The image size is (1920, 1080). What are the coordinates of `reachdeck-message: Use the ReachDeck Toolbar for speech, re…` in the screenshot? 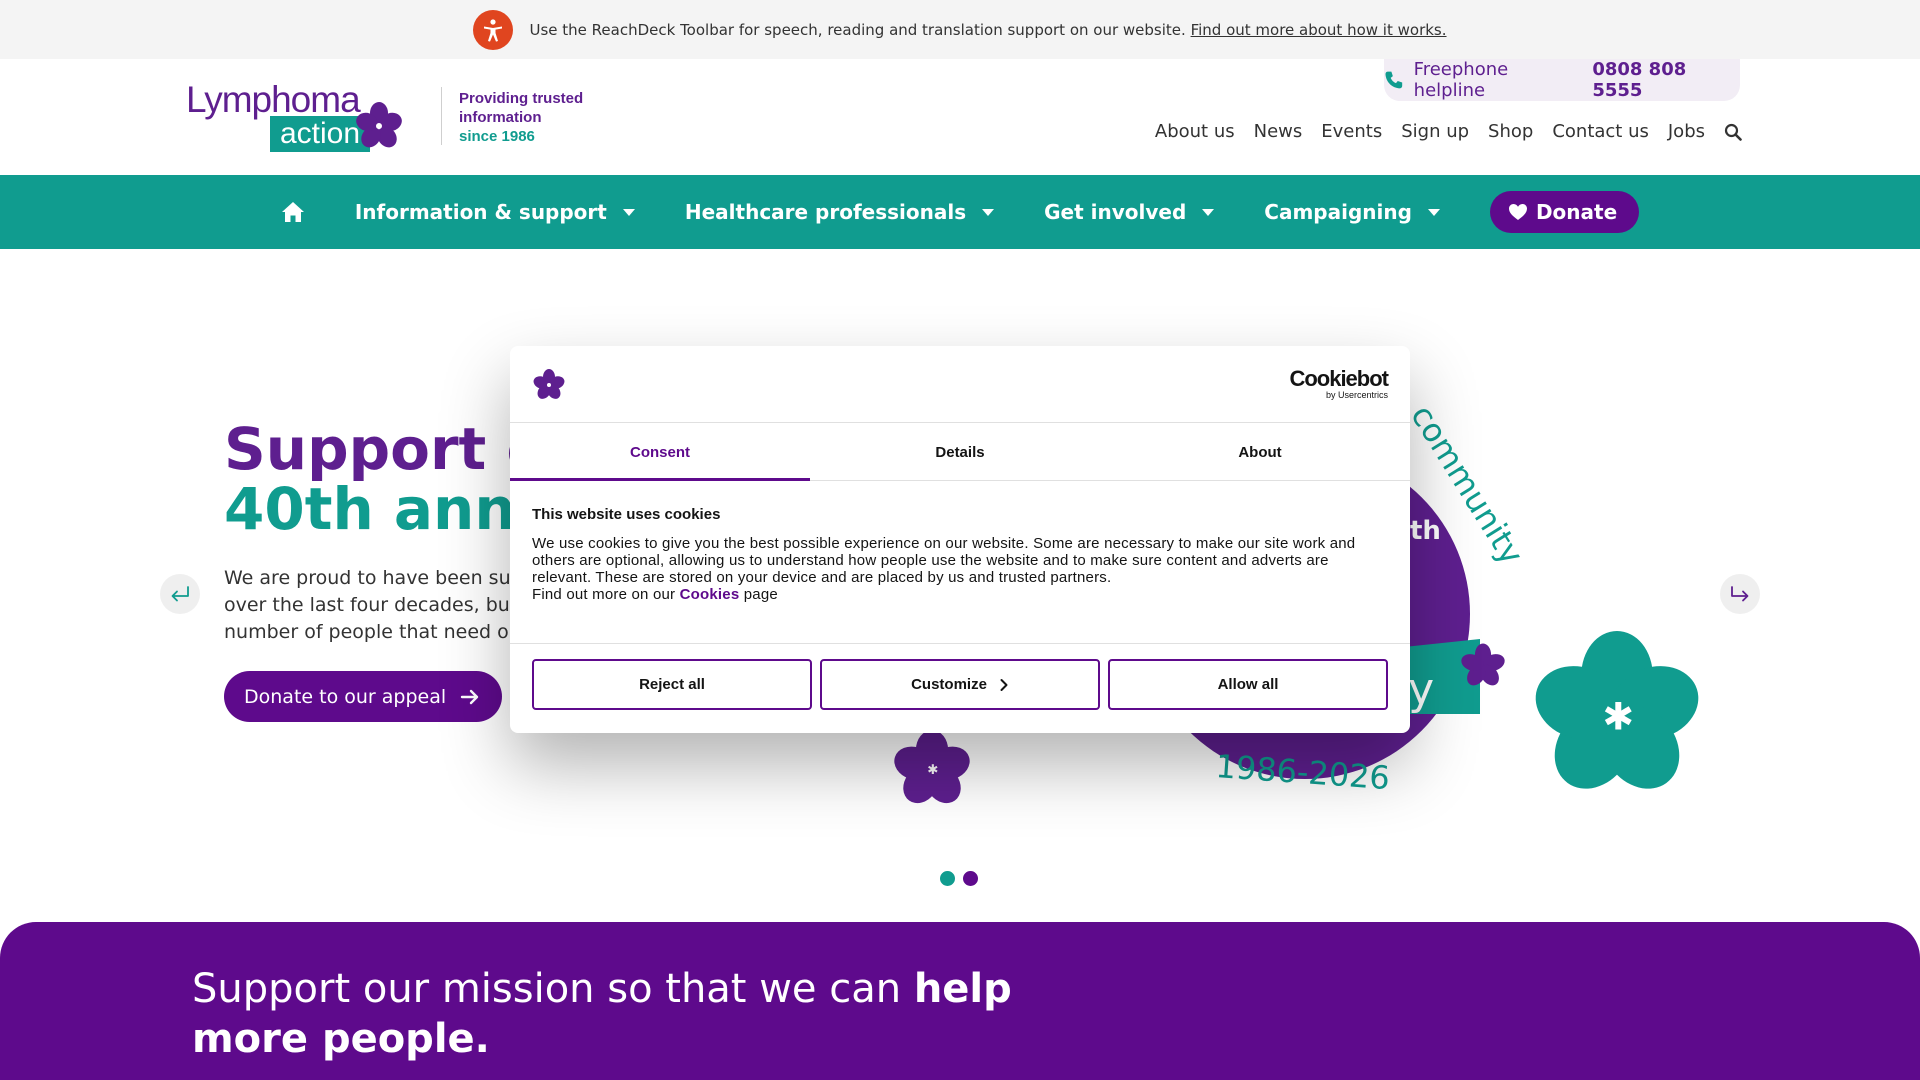 It's located at (987, 30).